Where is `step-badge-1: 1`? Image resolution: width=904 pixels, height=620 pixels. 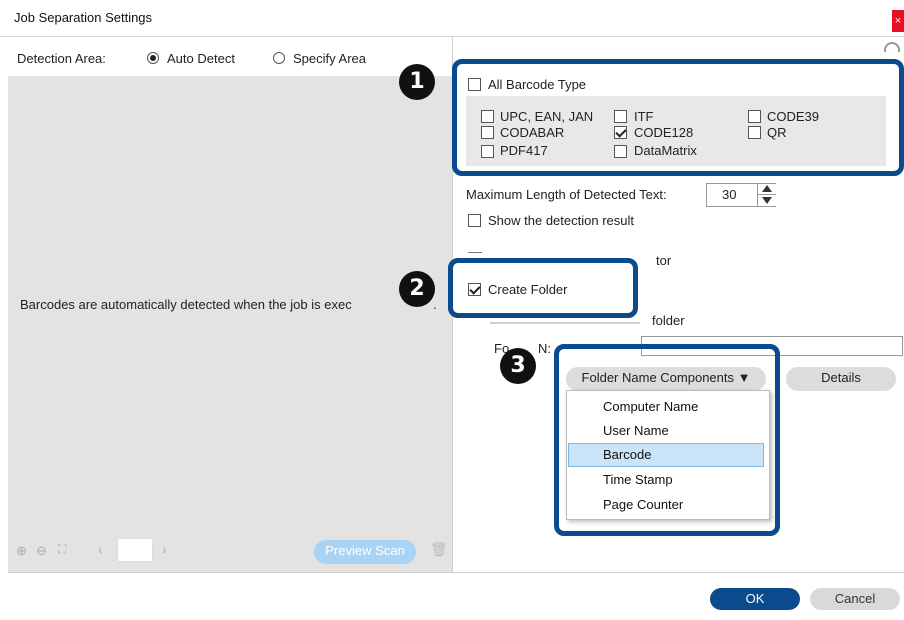 step-badge-1: 1 is located at coordinates (417, 82).